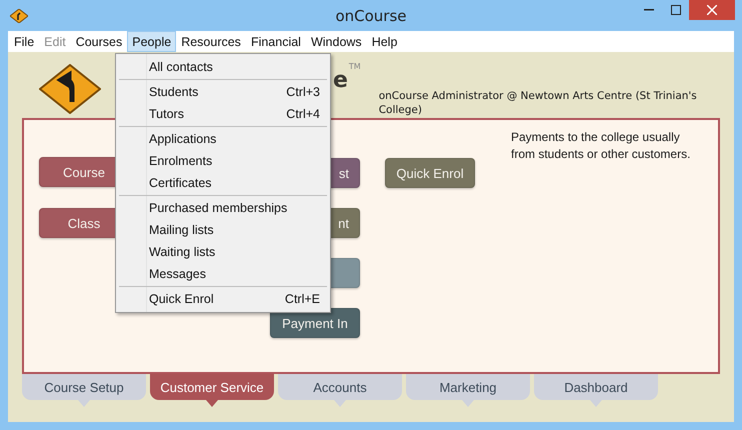 This screenshot has height=430, width=742. I want to click on maximize-icon, so click(675, 10).